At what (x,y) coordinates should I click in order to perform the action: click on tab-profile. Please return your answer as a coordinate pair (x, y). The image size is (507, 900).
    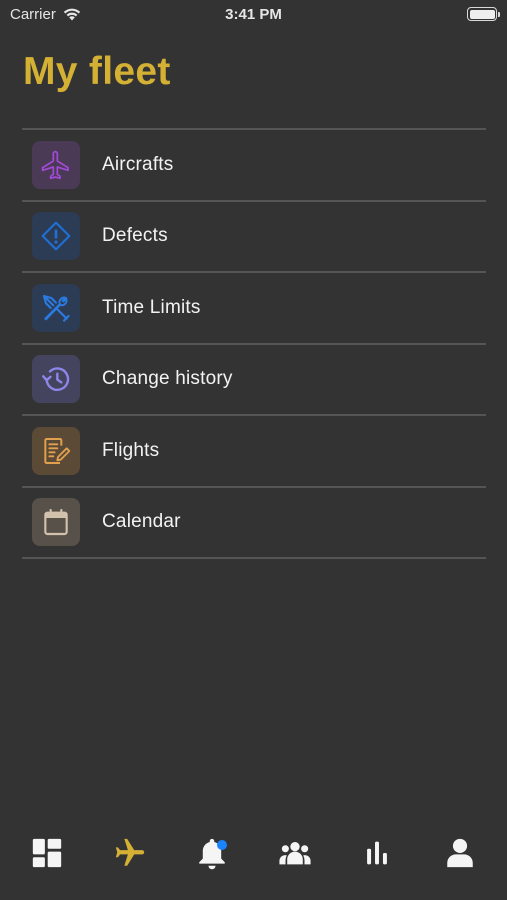
    Looking at the image, I should click on (460, 853).